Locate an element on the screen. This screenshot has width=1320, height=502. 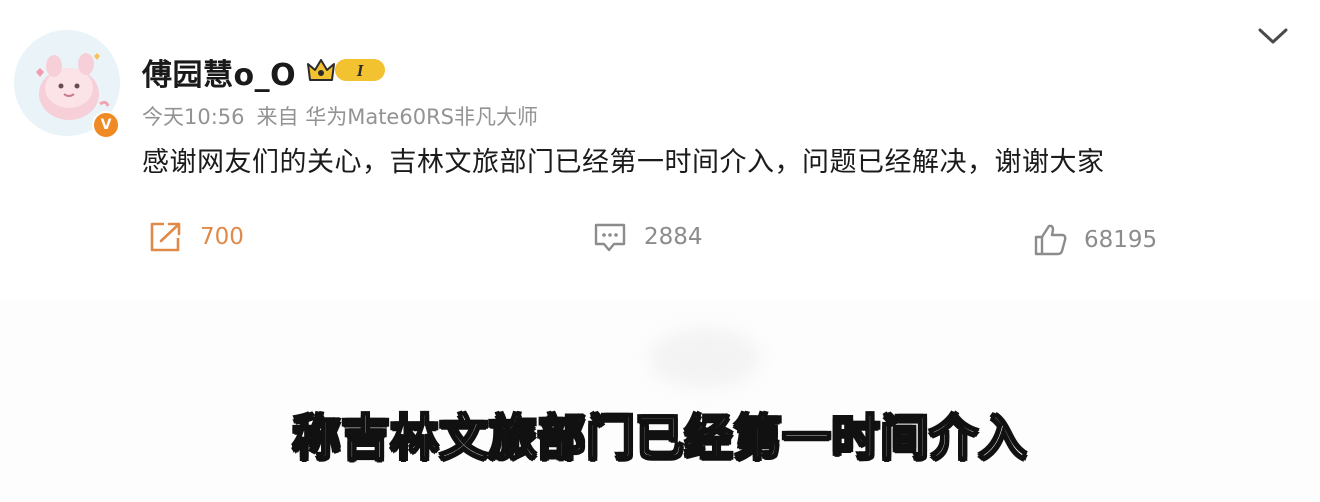
username: 傅园慧o_O is located at coordinates (219, 72).